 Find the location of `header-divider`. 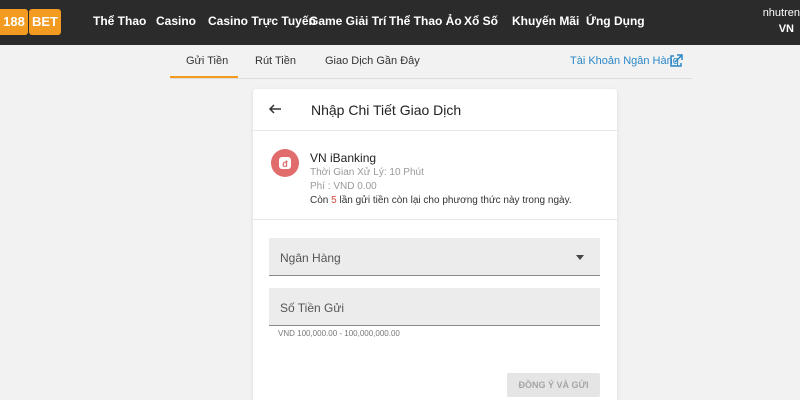

header-divider is located at coordinates (435, 130).